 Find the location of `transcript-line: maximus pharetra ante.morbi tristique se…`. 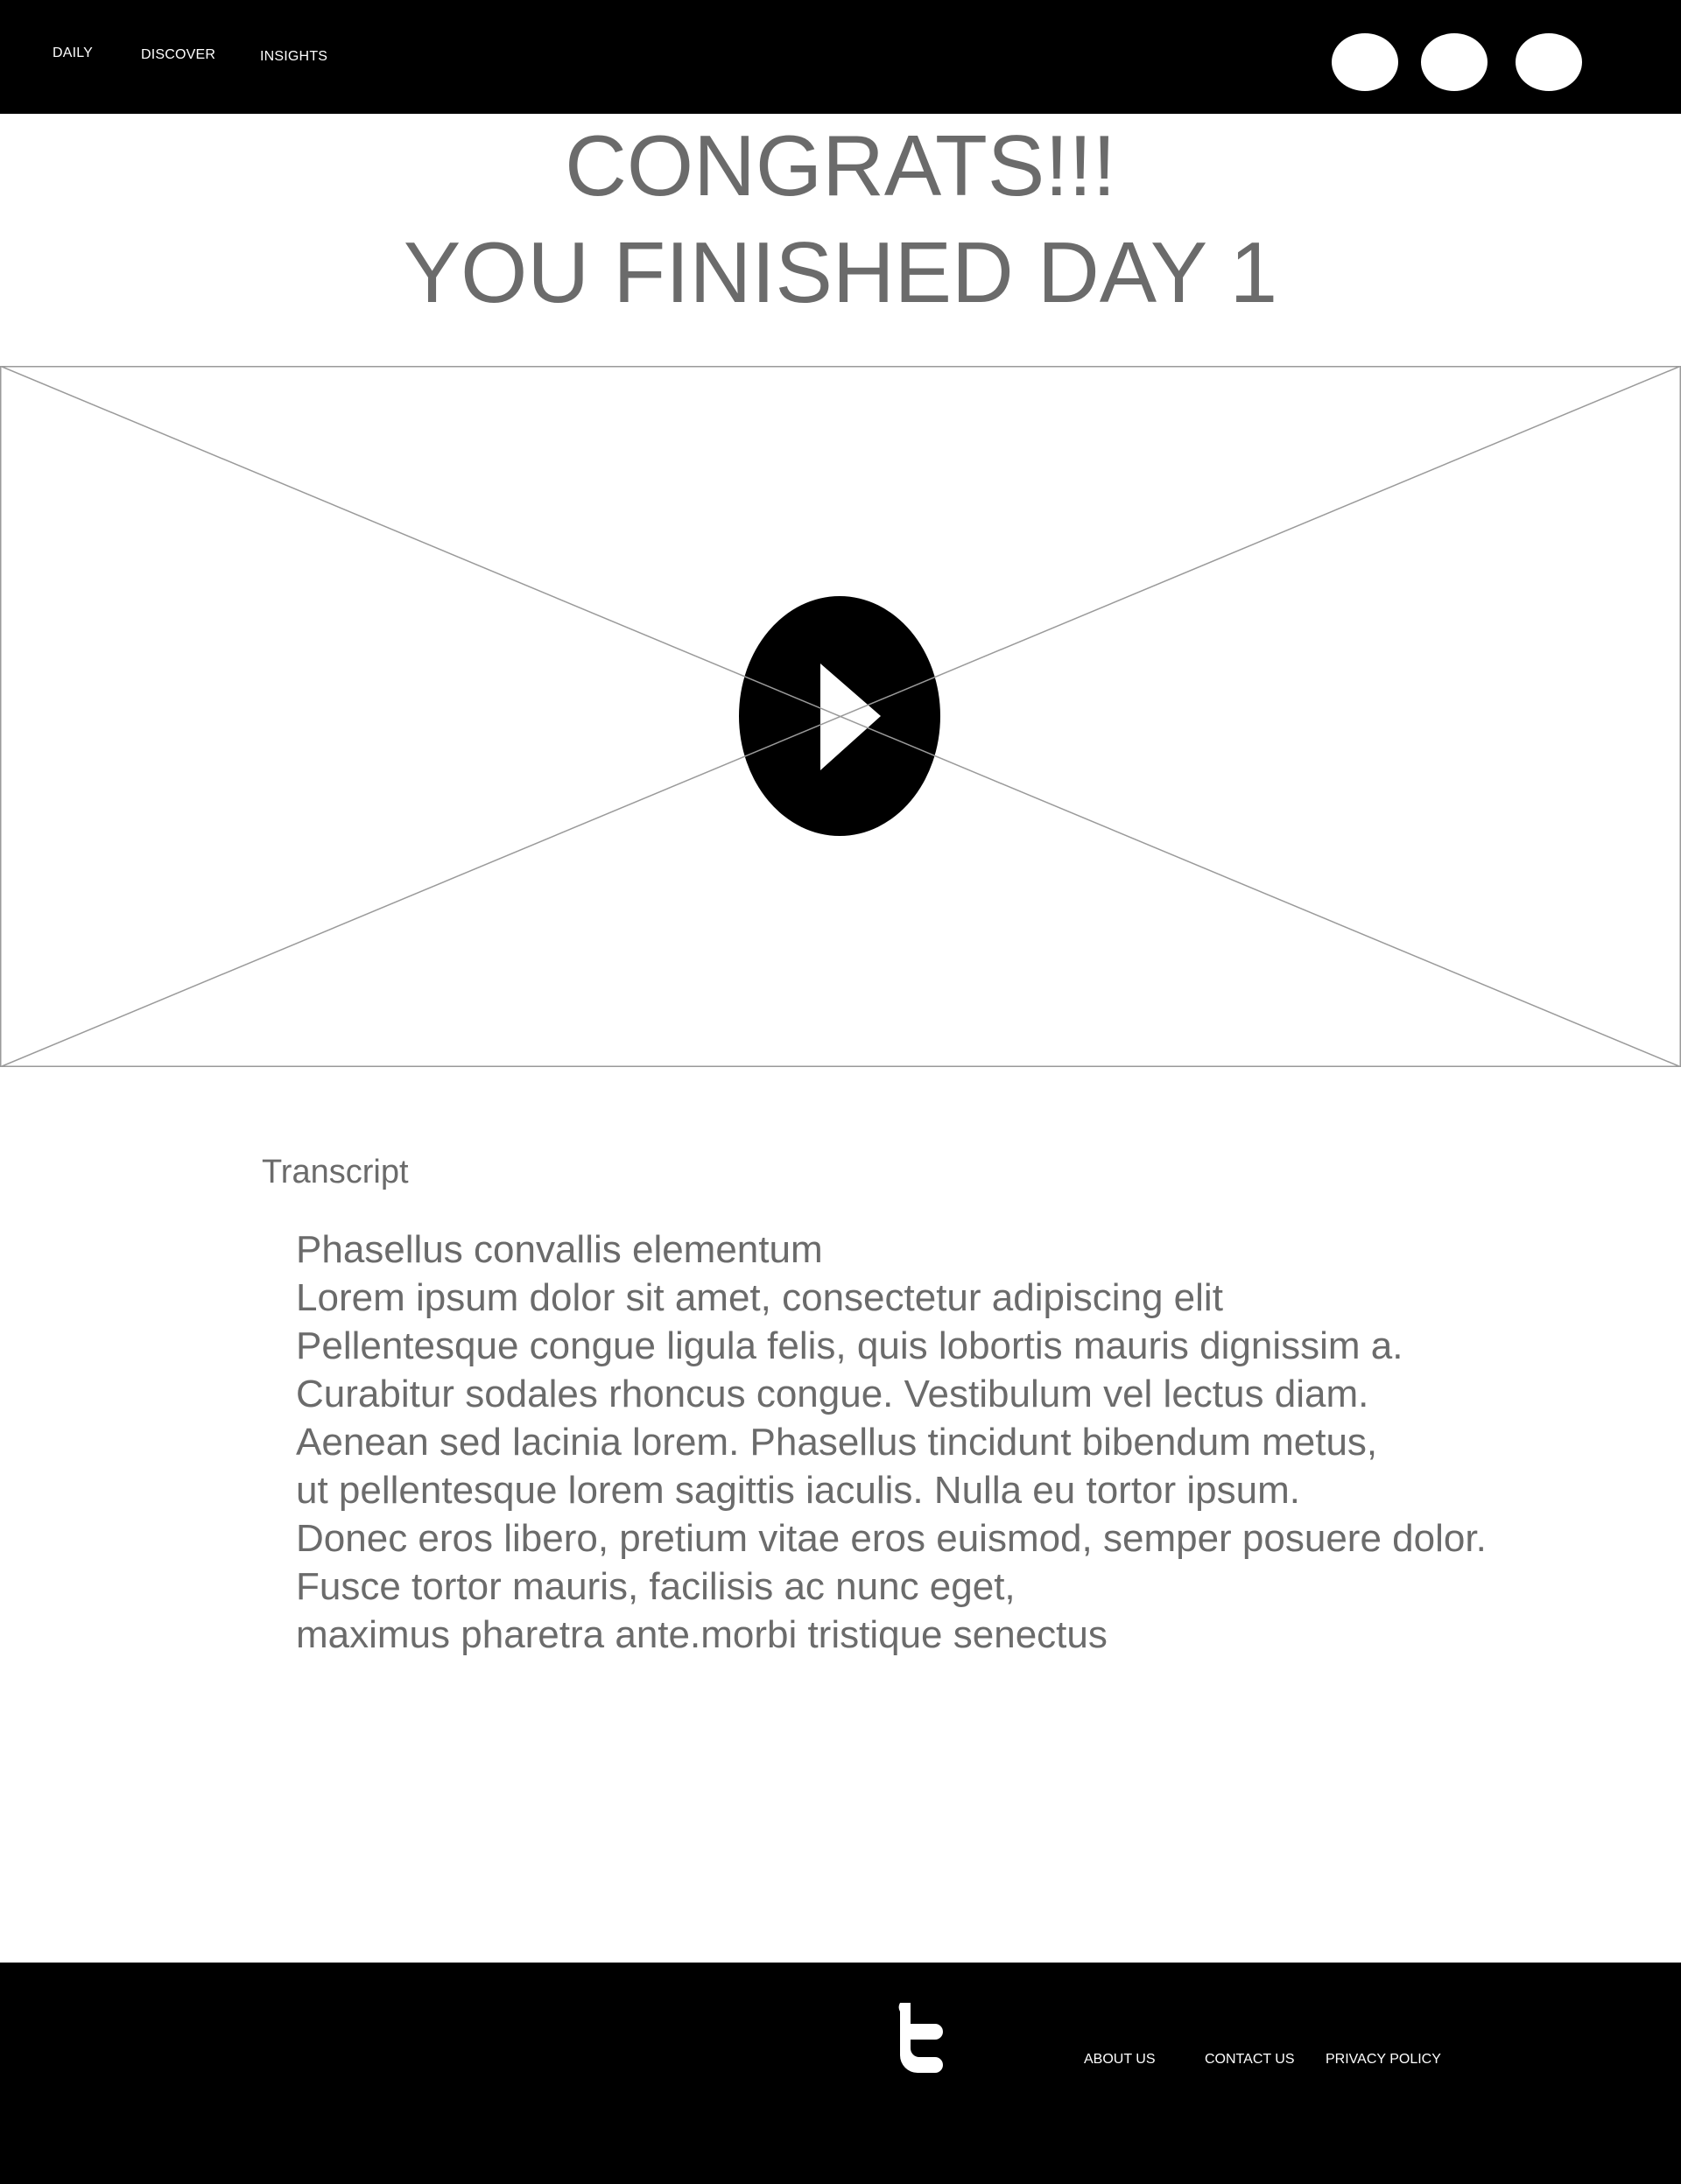

transcript-line: maximus pharetra ante.morbi tristique se… is located at coordinates (702, 1634).